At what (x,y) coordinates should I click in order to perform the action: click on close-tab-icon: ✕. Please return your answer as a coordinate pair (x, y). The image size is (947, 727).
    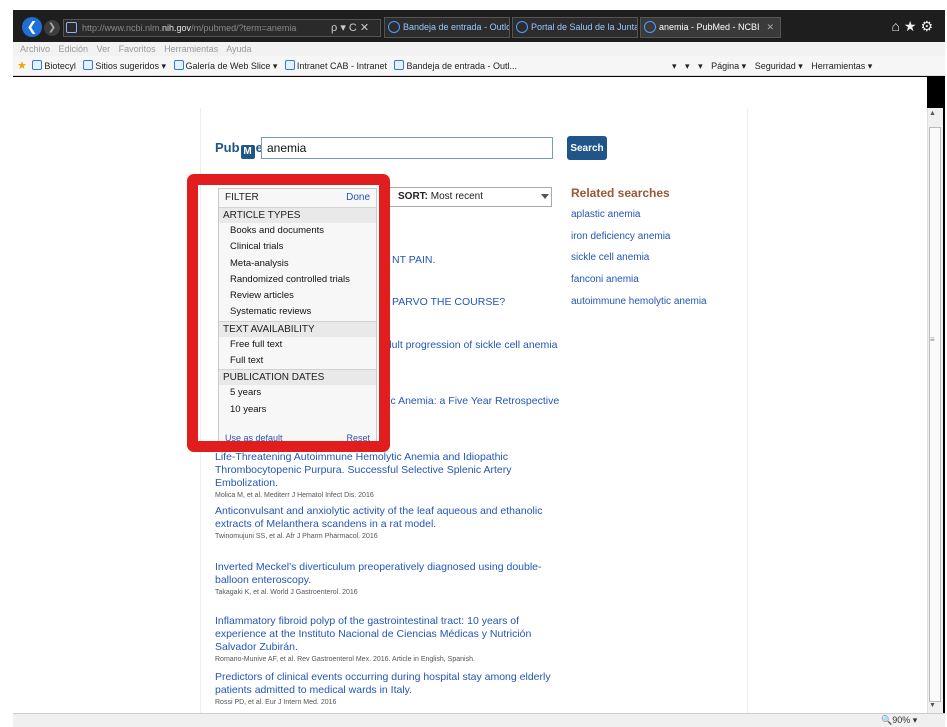
    Looking at the image, I should click on (770, 27).